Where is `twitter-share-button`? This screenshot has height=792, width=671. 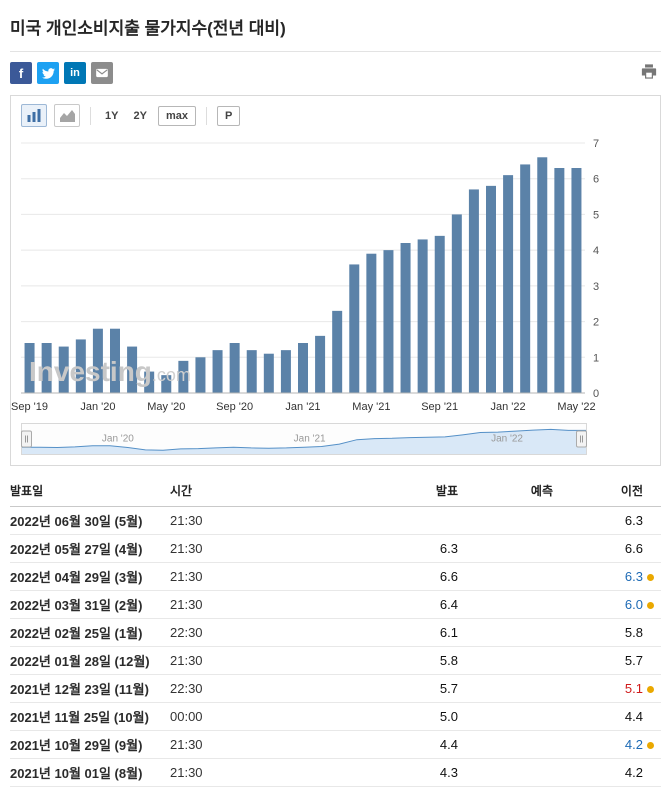 twitter-share-button is located at coordinates (48, 73).